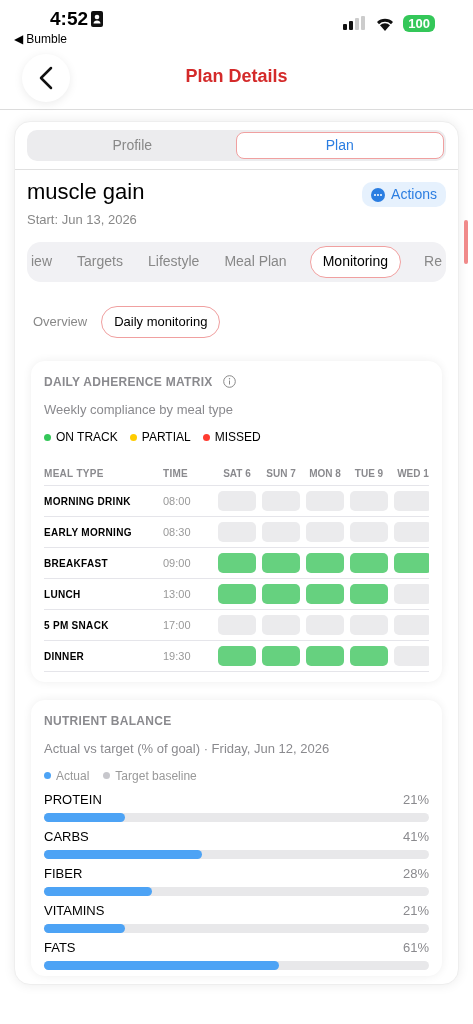 Image resolution: width=473 pixels, height=1024 pixels. What do you see at coordinates (177, 501) in the screenshot?
I see `meal-time: 08:00` at bounding box center [177, 501].